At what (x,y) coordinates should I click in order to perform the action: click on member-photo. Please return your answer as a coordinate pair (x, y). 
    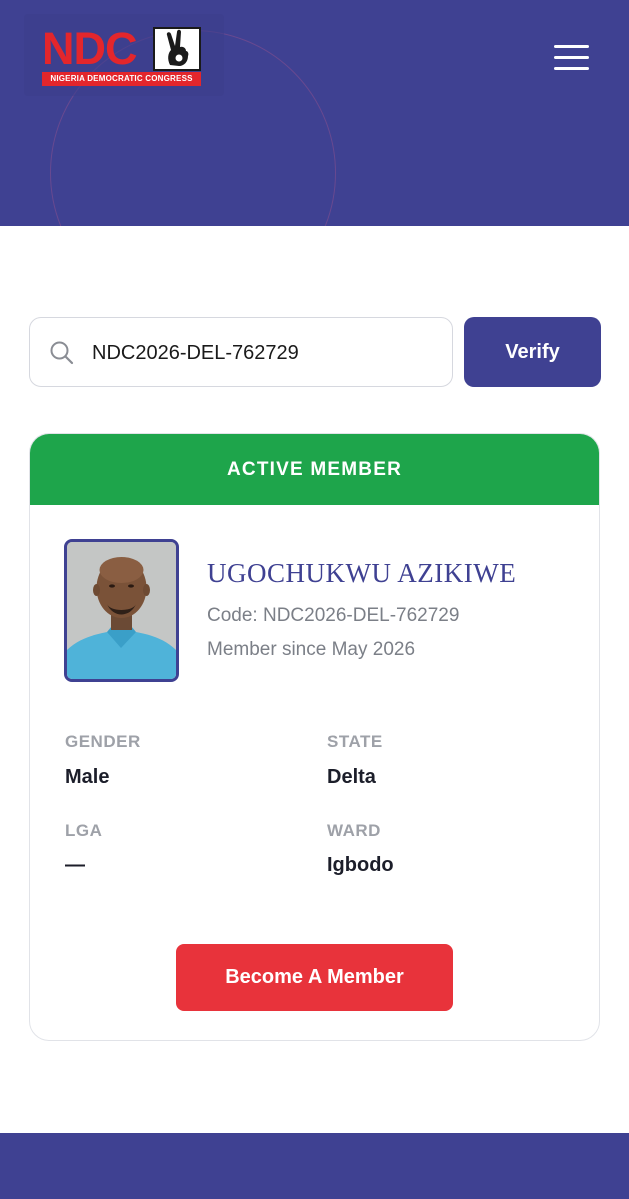
    Looking at the image, I should click on (121, 610).